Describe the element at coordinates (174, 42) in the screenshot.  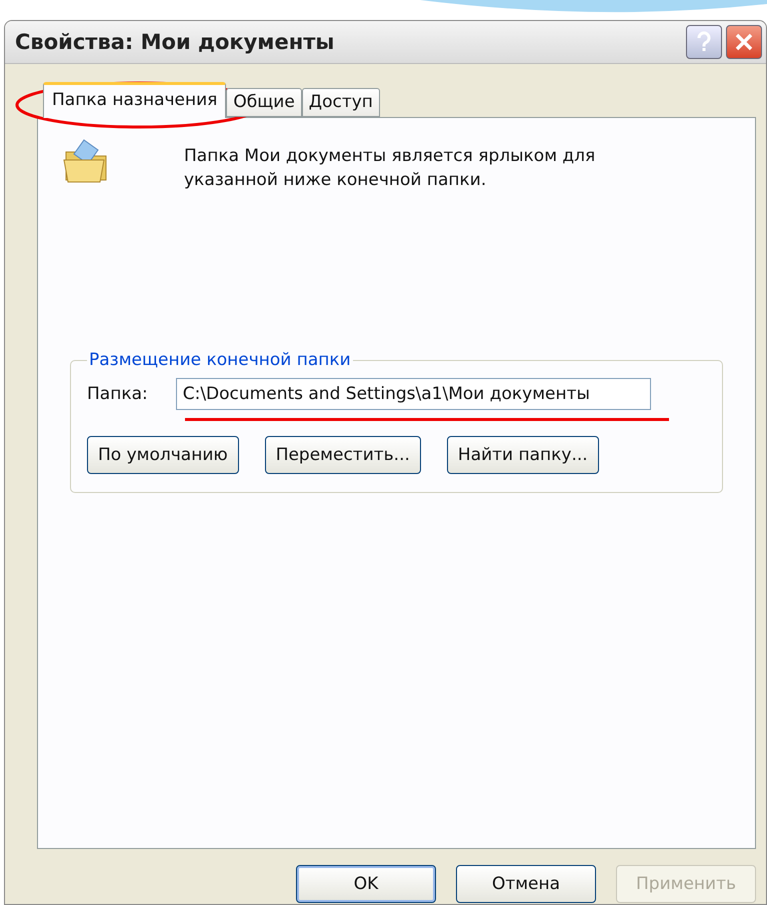
I see `window-title: Свойства: Мои документы` at that location.